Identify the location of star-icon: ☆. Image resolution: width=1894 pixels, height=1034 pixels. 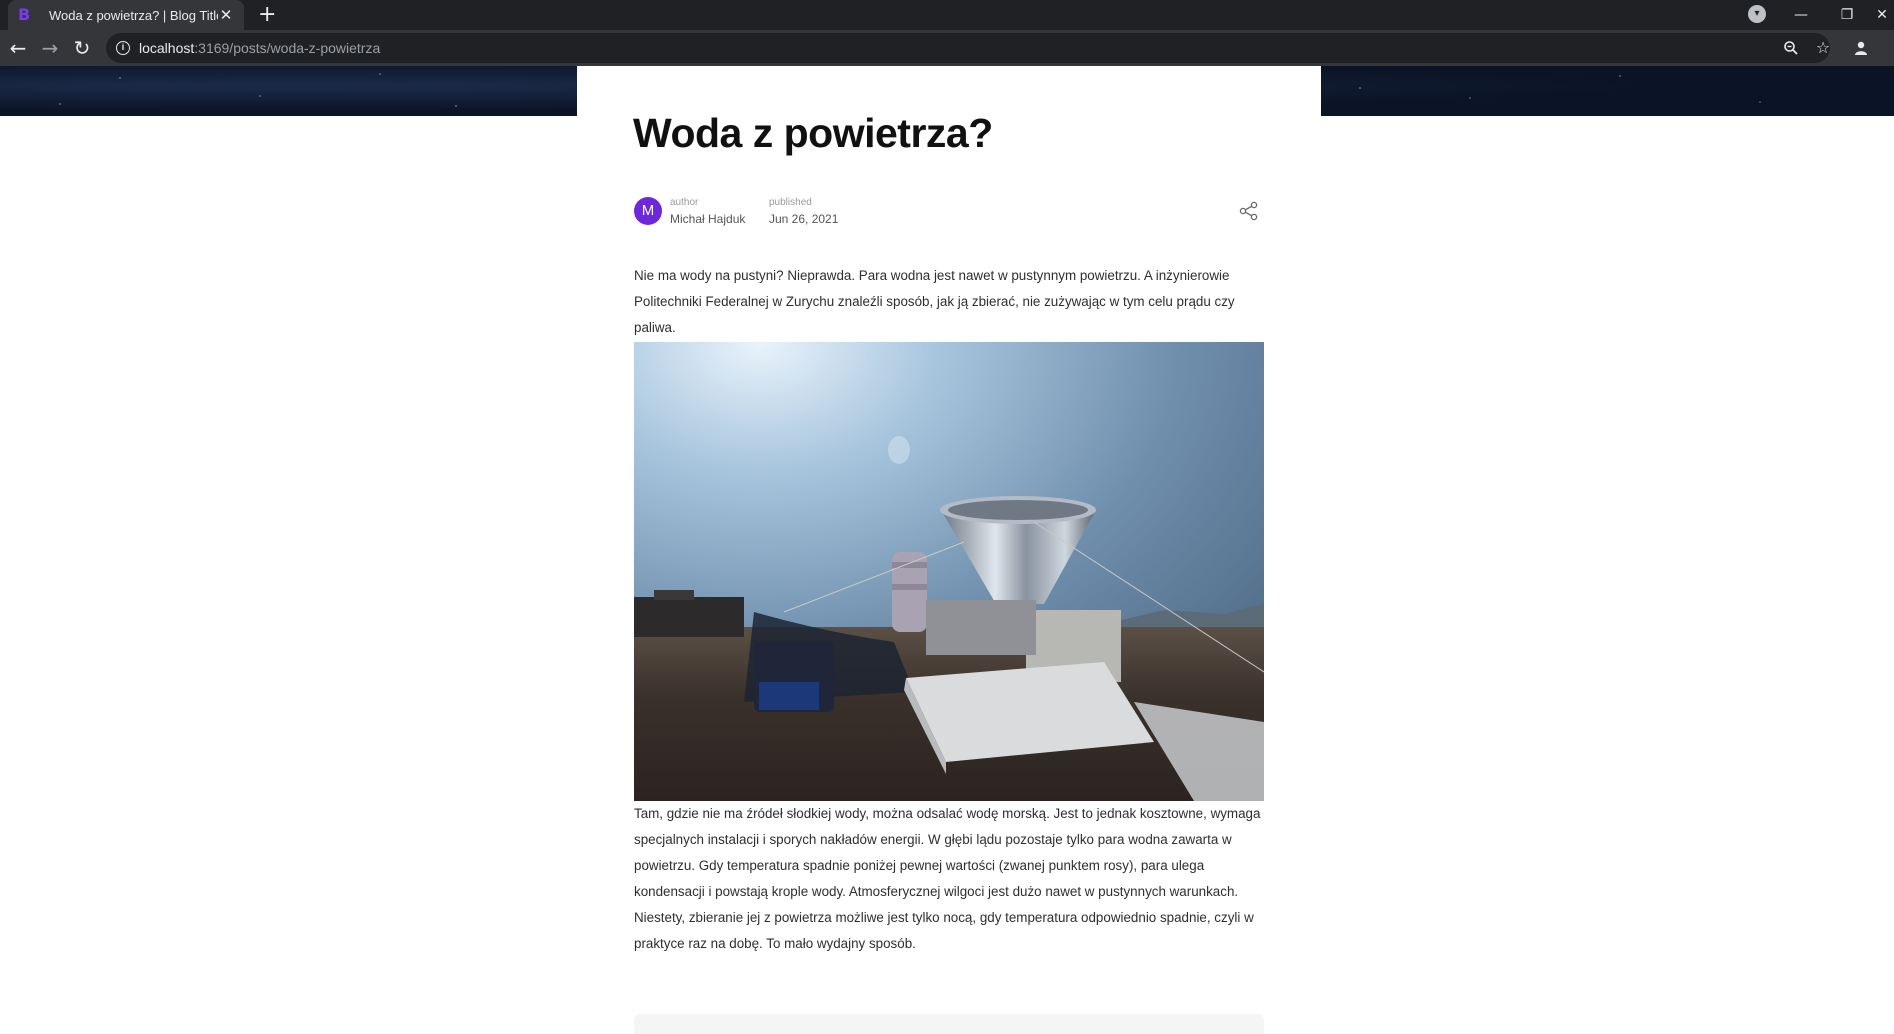
(1823, 48).